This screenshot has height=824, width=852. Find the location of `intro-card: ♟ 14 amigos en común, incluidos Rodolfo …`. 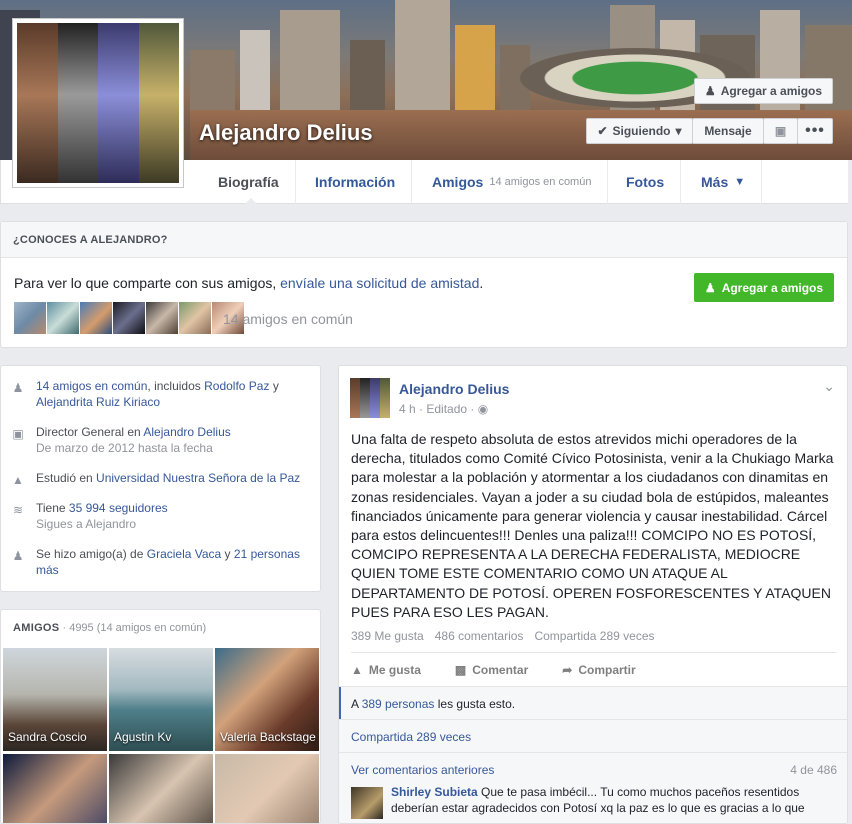

intro-card: ♟ 14 amigos en común, incluidos Rodolfo … is located at coordinates (160, 478).